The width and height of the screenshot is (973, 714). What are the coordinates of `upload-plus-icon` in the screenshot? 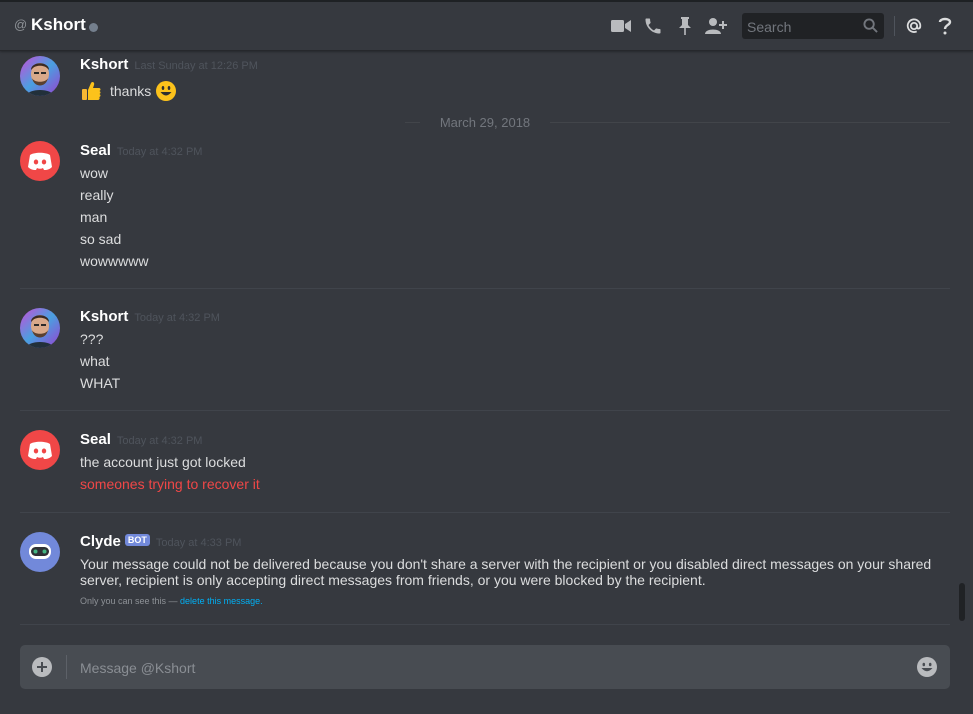 It's located at (42, 667).